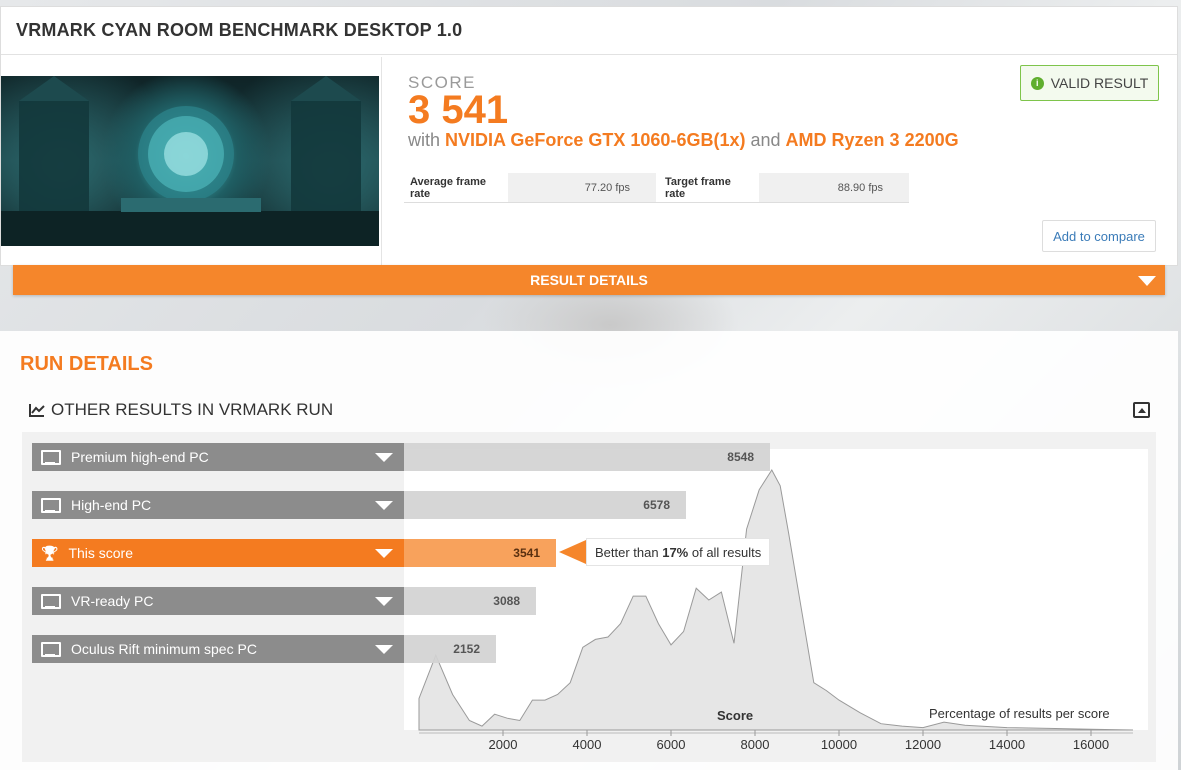 The height and width of the screenshot is (770, 1181). Describe the element at coordinates (480, 553) in the screenshot. I see `result-row-bar: 3541` at that location.